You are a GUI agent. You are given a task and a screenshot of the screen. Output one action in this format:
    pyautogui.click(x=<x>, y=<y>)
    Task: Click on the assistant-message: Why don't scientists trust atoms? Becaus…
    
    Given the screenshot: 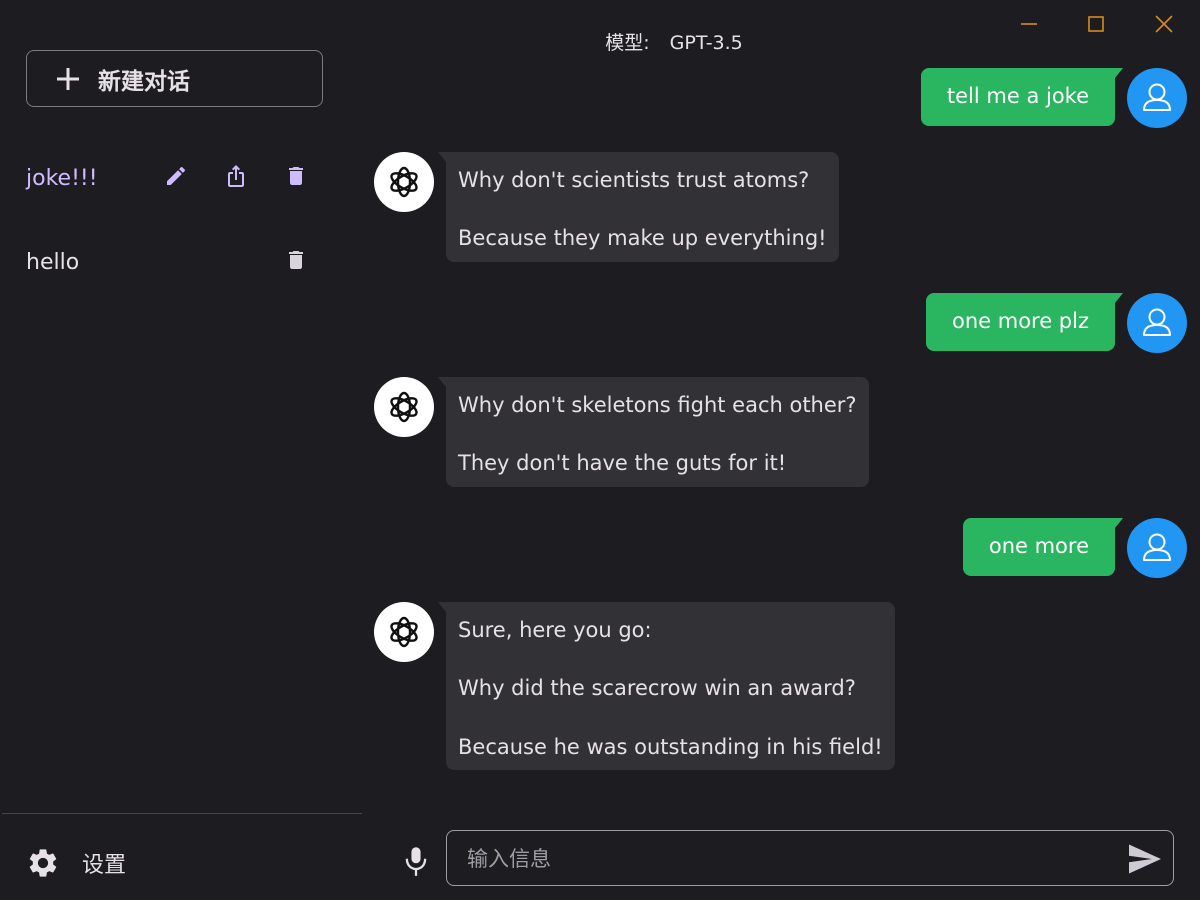 What is the action you would take?
    pyautogui.click(x=638, y=207)
    